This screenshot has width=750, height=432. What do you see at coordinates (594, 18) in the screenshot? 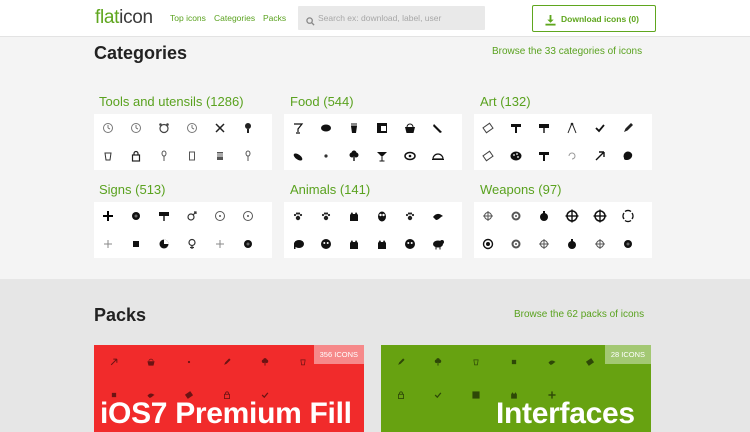
I see `download-icons-button: Download icons (0)` at bounding box center [594, 18].